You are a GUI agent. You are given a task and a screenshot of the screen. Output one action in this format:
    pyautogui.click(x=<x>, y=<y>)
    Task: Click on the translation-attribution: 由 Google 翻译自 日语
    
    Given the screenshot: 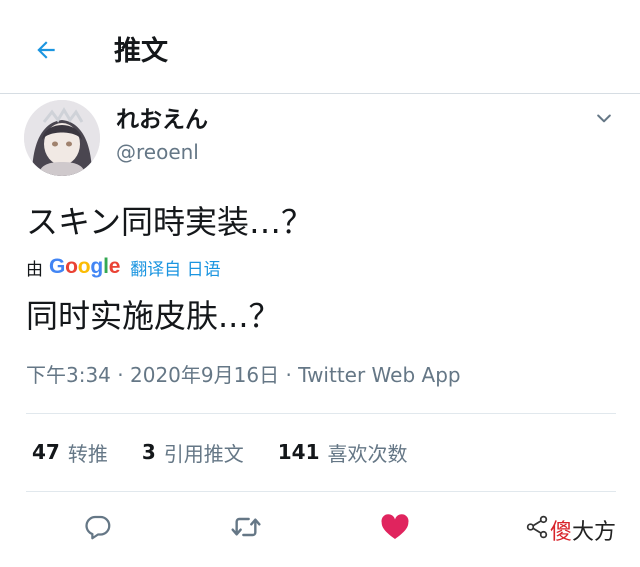 What is the action you would take?
    pyautogui.click(x=123, y=267)
    